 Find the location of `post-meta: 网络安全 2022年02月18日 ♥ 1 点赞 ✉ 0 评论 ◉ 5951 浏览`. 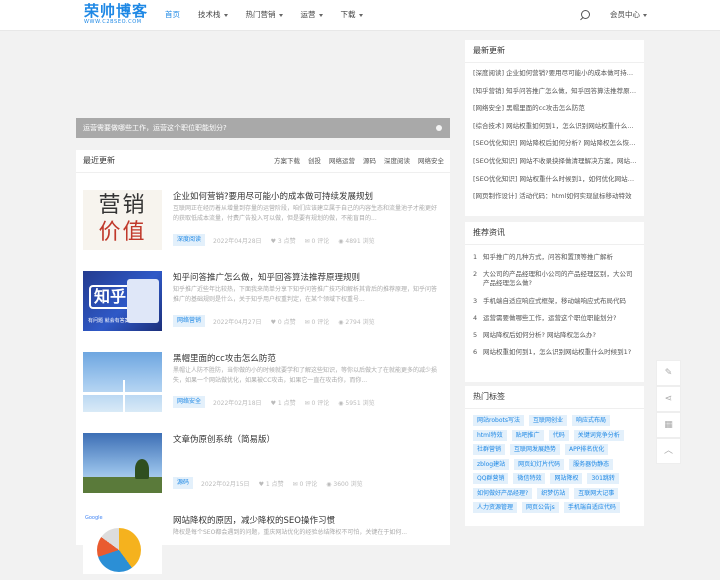

post-meta: 网络安全 2022年02月18日 ♥ 1 点赞 ✉ 0 评论 ◉ 5951 浏览 is located at coordinates (278, 402).